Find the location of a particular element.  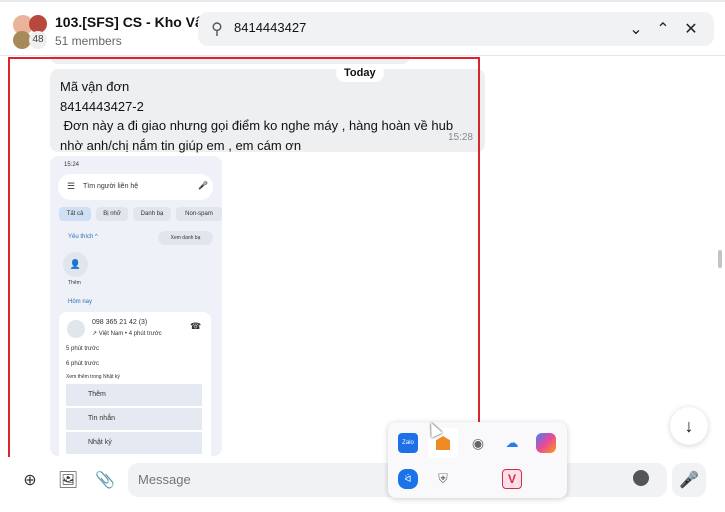

chevron-down-icon: ⌄ is located at coordinates (636, 29).